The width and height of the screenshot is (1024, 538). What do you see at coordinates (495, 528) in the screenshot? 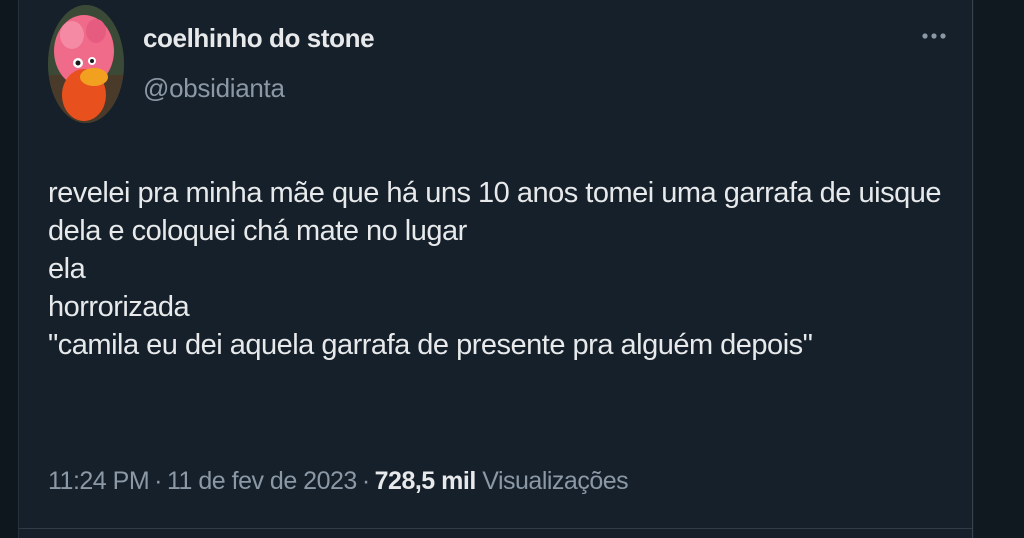
I see `bottom-divider` at bounding box center [495, 528].